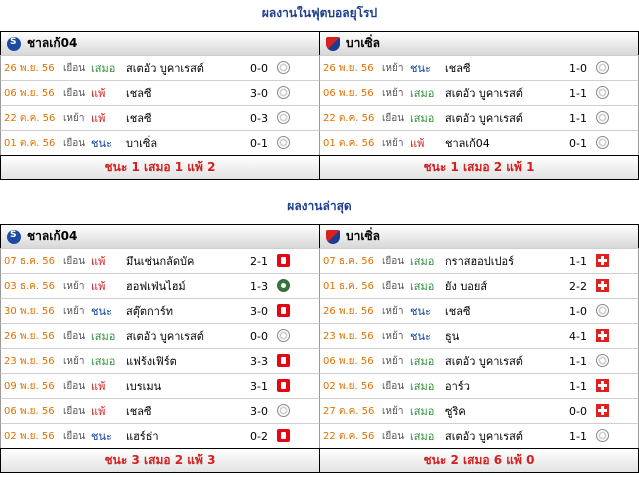 The width and height of the screenshot is (639, 480). I want to click on match-row: 22 ต.ค. 56 เยือน เสมอ สเตอัว บูคาเรสต์ 1-1, so click(479, 117).